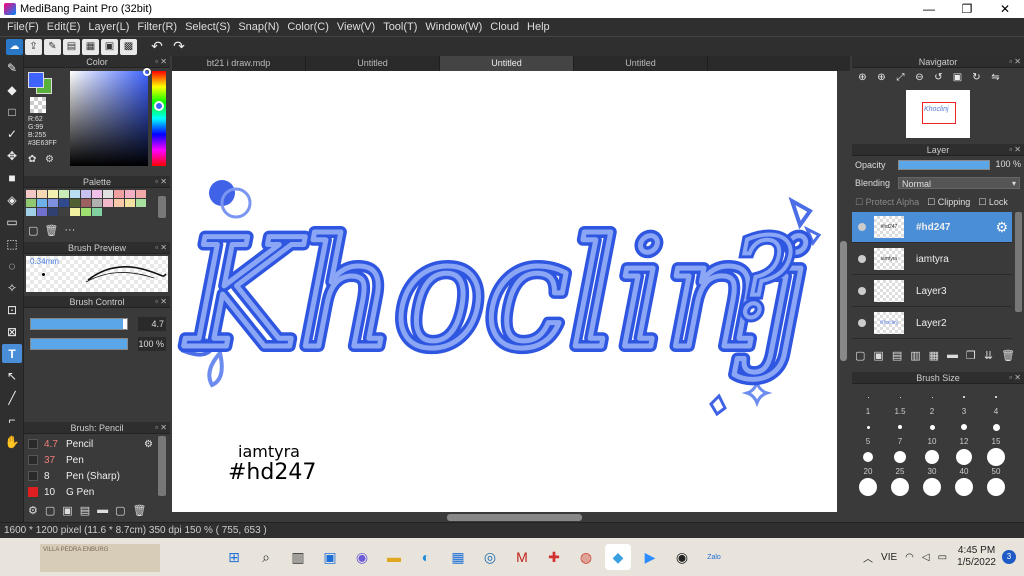 This screenshot has width=1024, height=576. I want to click on layer-row-layer2: Khoclinj Layer2, so click(932, 323).